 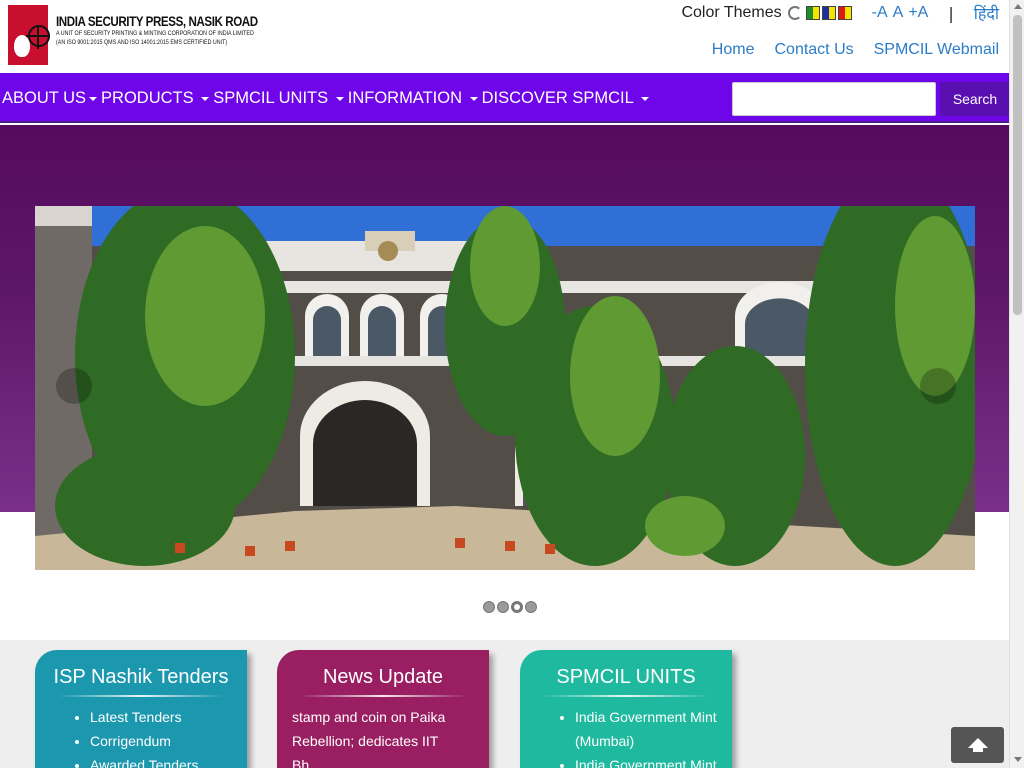 What do you see at coordinates (653, 729) in the screenshot?
I see `unit-link-mumbai: India Government Mint (Mumbai)` at bounding box center [653, 729].